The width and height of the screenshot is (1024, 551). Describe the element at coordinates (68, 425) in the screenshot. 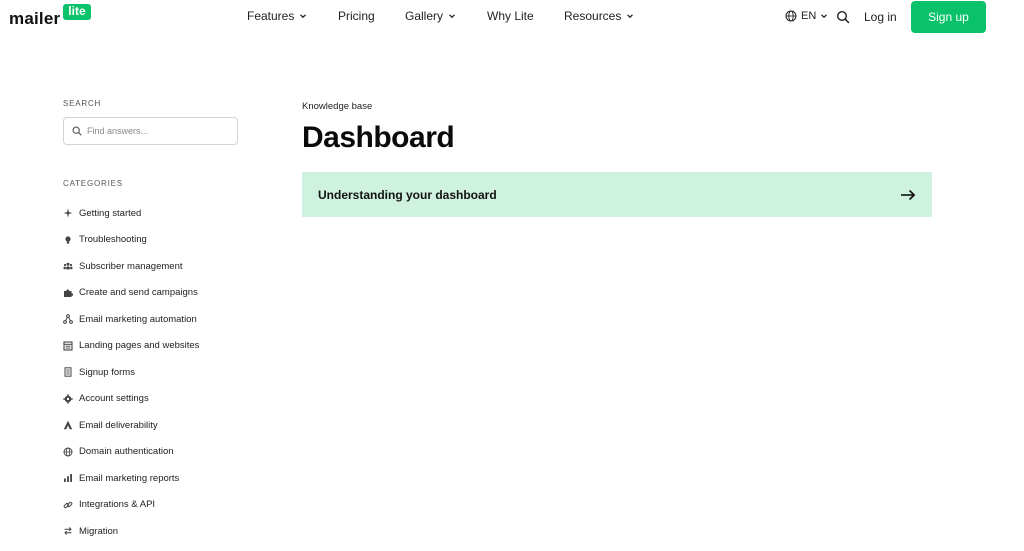

I see `triangle-icon` at that location.